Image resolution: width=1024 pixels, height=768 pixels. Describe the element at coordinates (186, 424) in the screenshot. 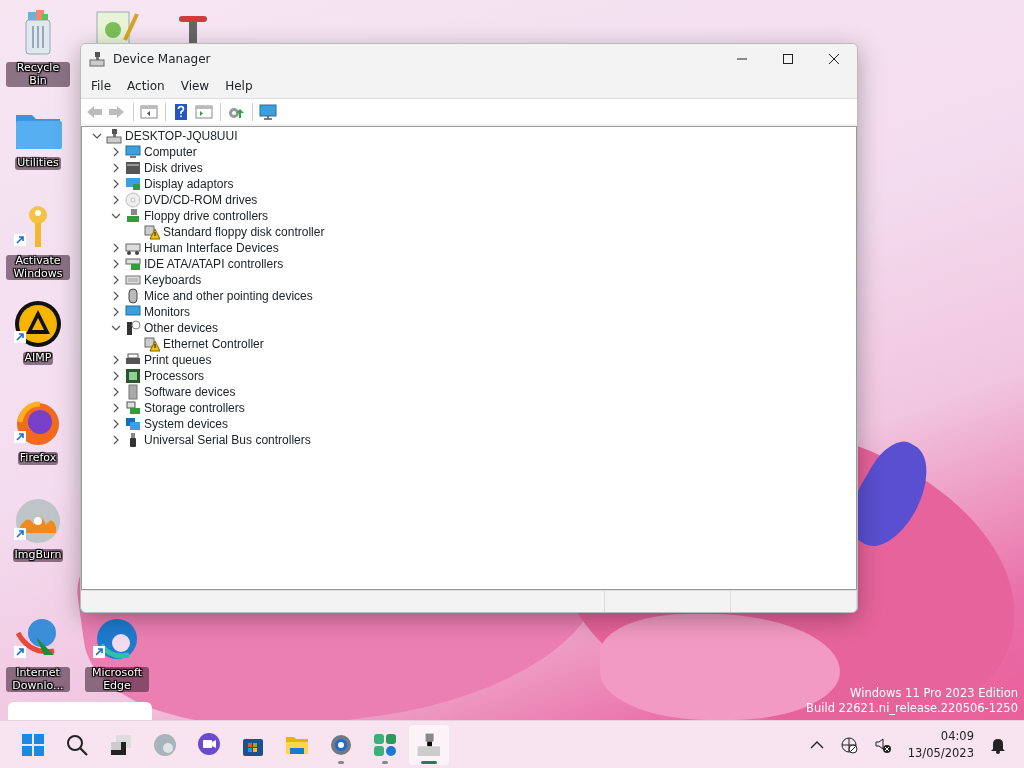

I see `tree-item: System devices` at that location.